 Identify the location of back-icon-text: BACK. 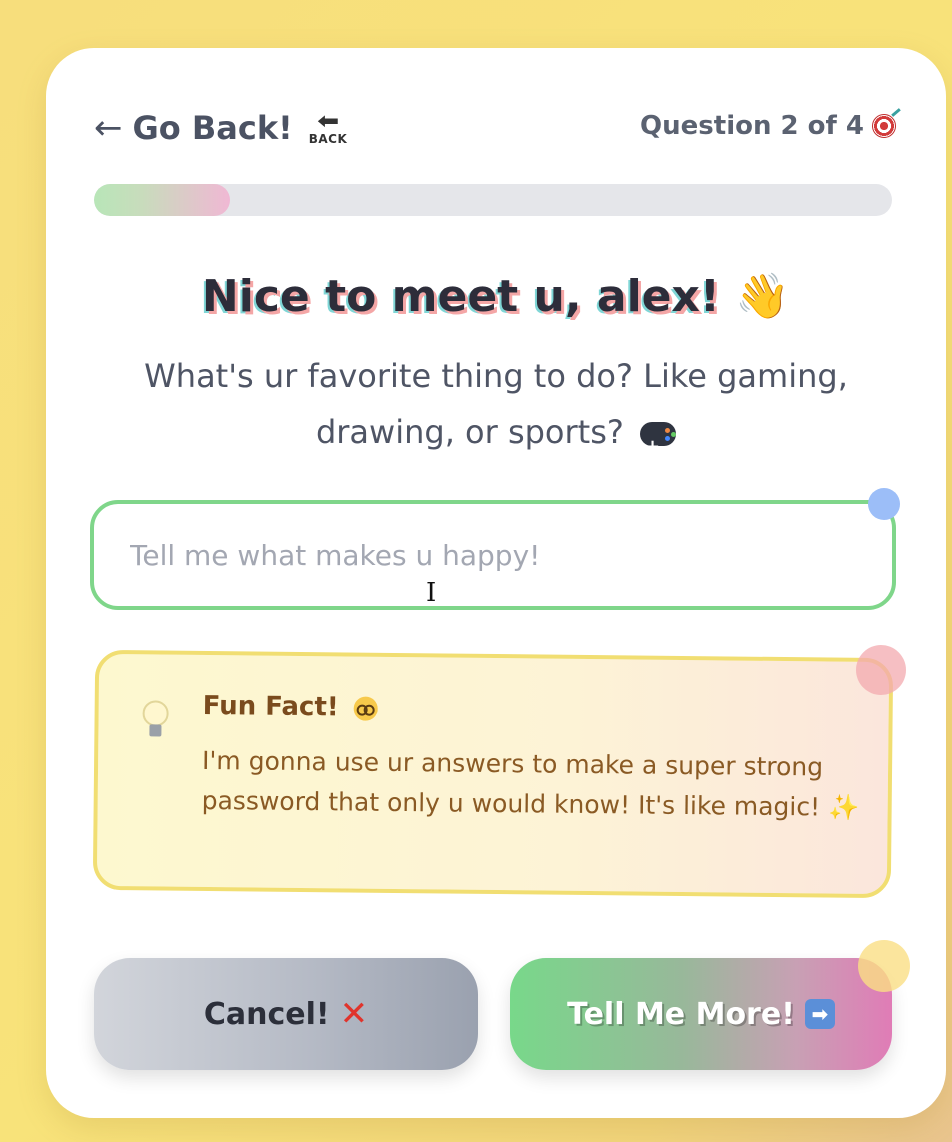
(328, 139).